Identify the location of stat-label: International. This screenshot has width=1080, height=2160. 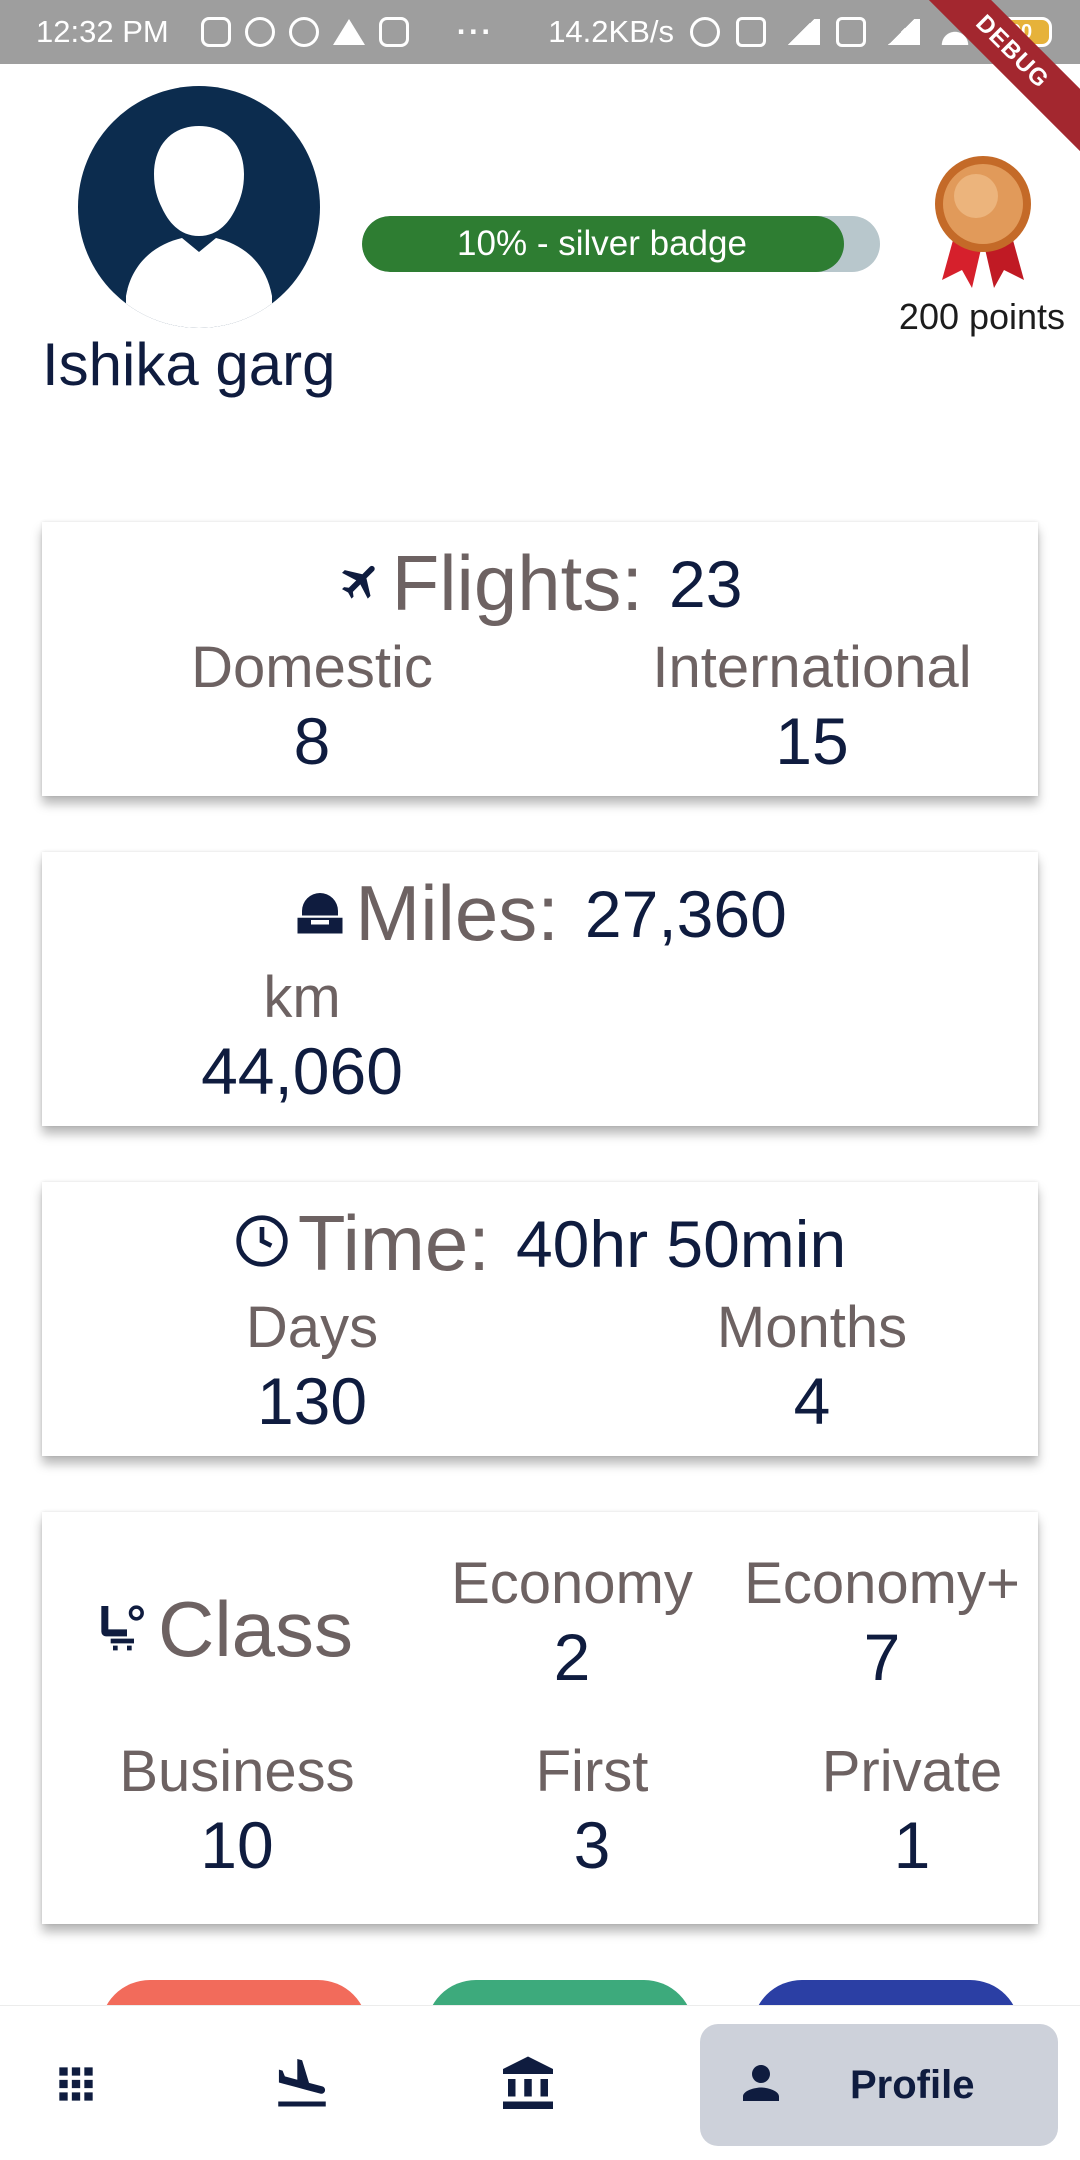
(812, 667).